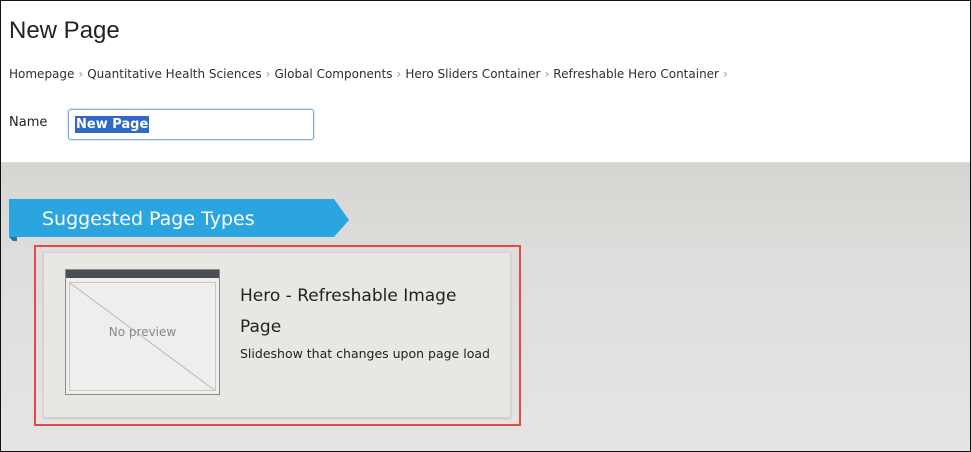 This screenshot has width=971, height=452. I want to click on breadcrumb-item-refreshable-hero-container: Refreshable Hero Container, so click(636, 74).